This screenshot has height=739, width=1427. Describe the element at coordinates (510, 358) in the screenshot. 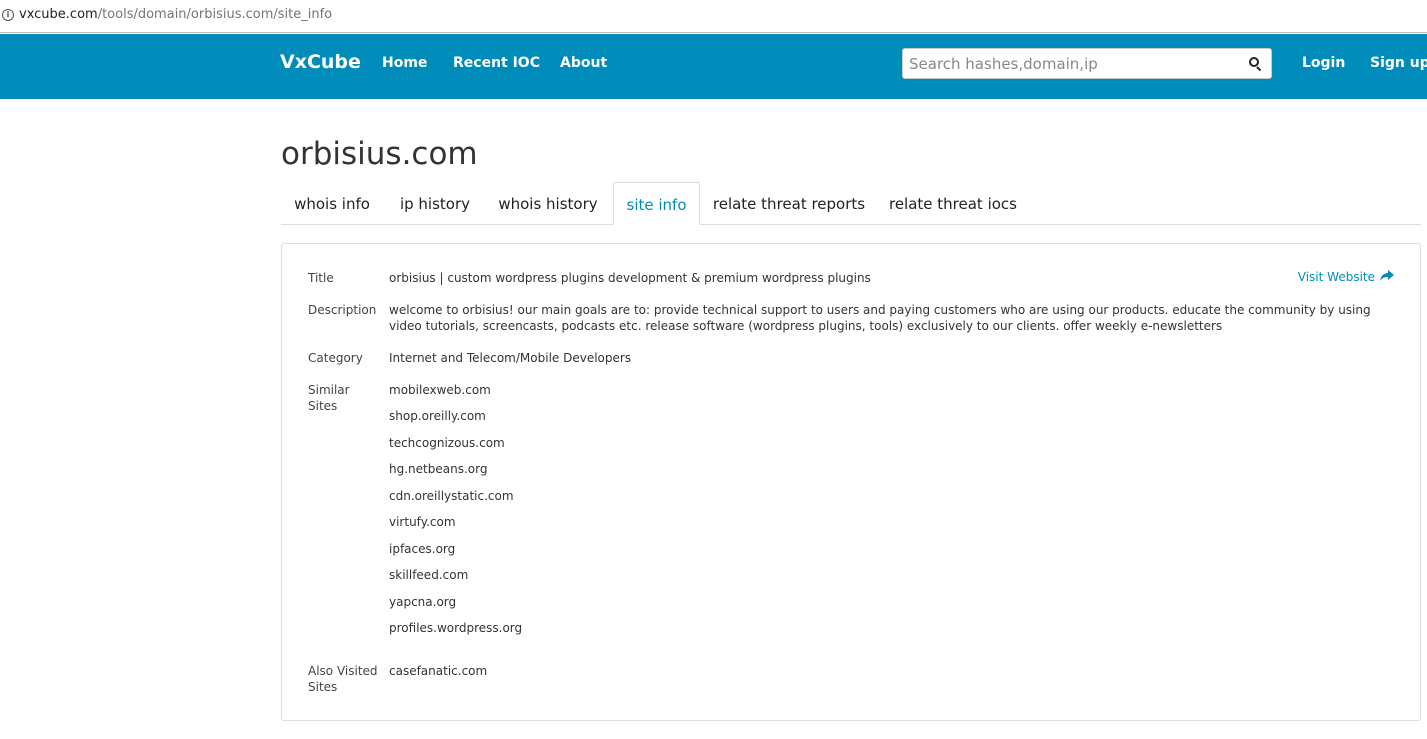

I see `category-value: Internet and Telecom/Mobile Developers` at that location.